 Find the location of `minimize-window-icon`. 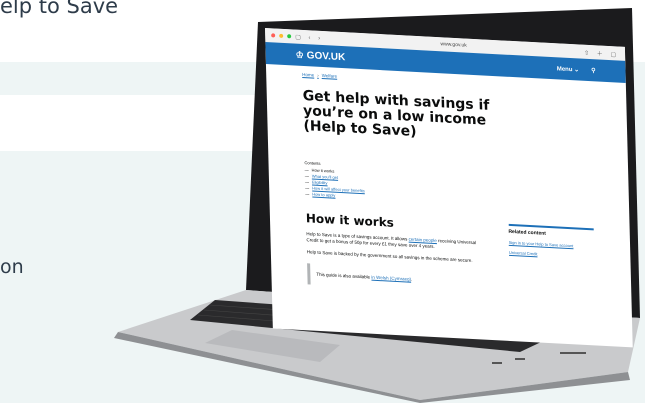

minimize-window-icon is located at coordinates (281, 35).